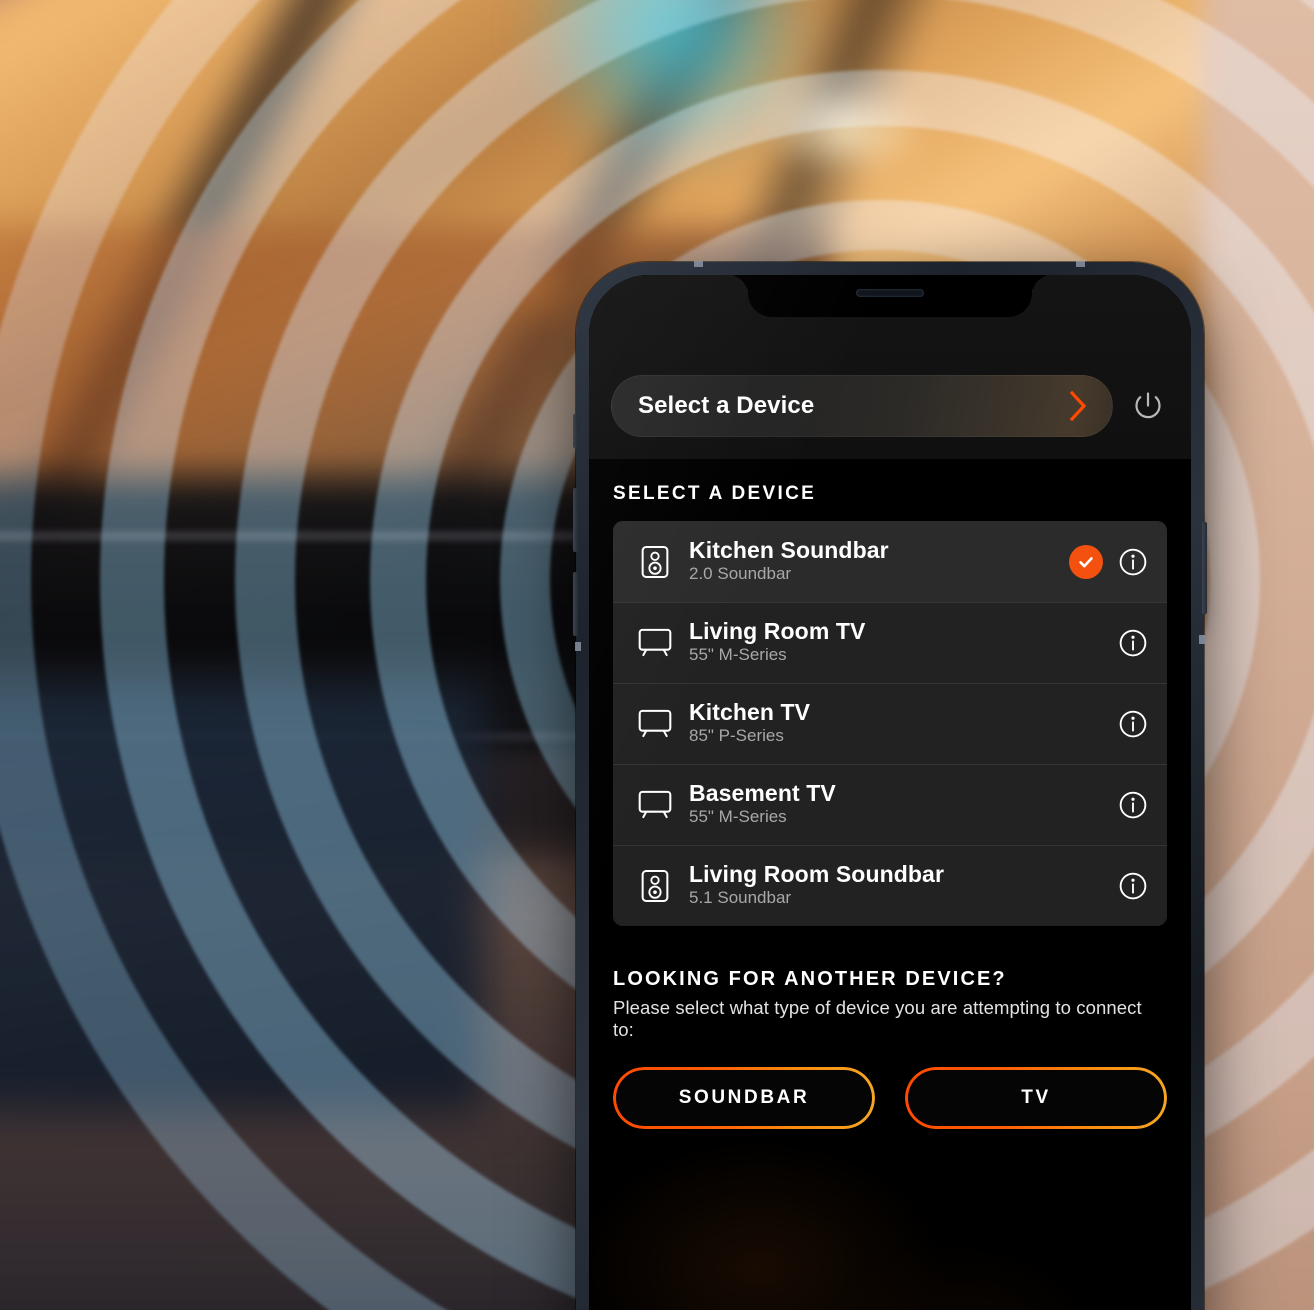 The height and width of the screenshot is (1310, 1314). I want to click on device-row-text: Living Room TV 55" M-Series, so click(903, 642).